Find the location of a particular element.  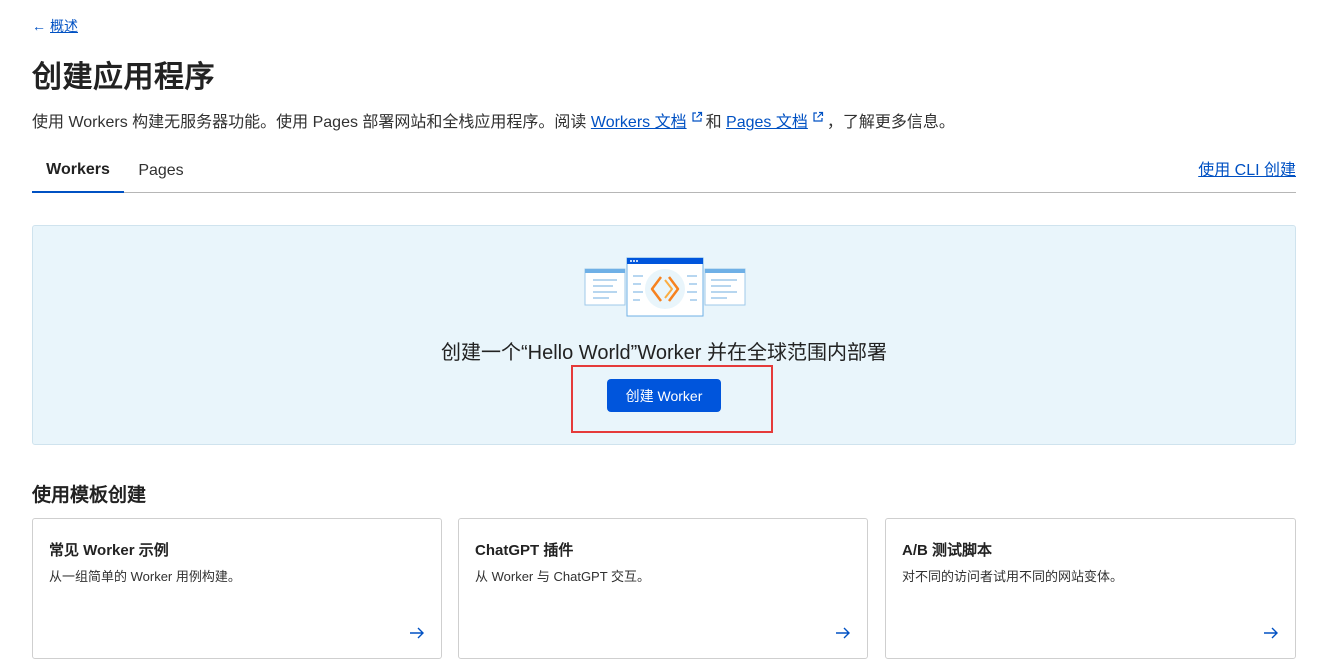

back-link-label: 概述 is located at coordinates (64, 26).